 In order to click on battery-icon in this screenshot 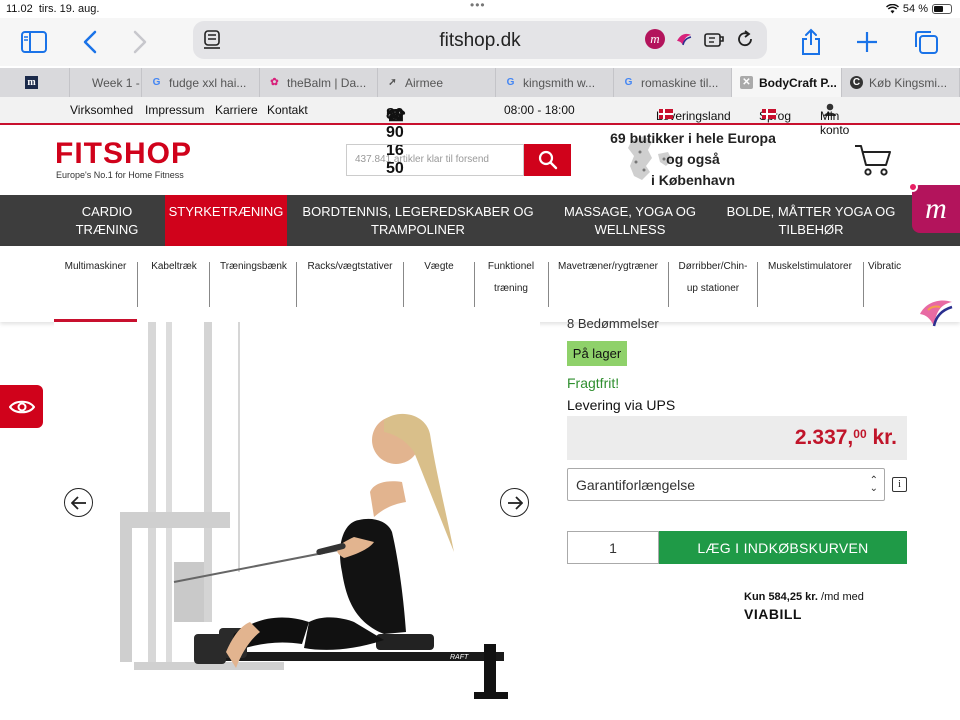, I will do `click(942, 9)`.